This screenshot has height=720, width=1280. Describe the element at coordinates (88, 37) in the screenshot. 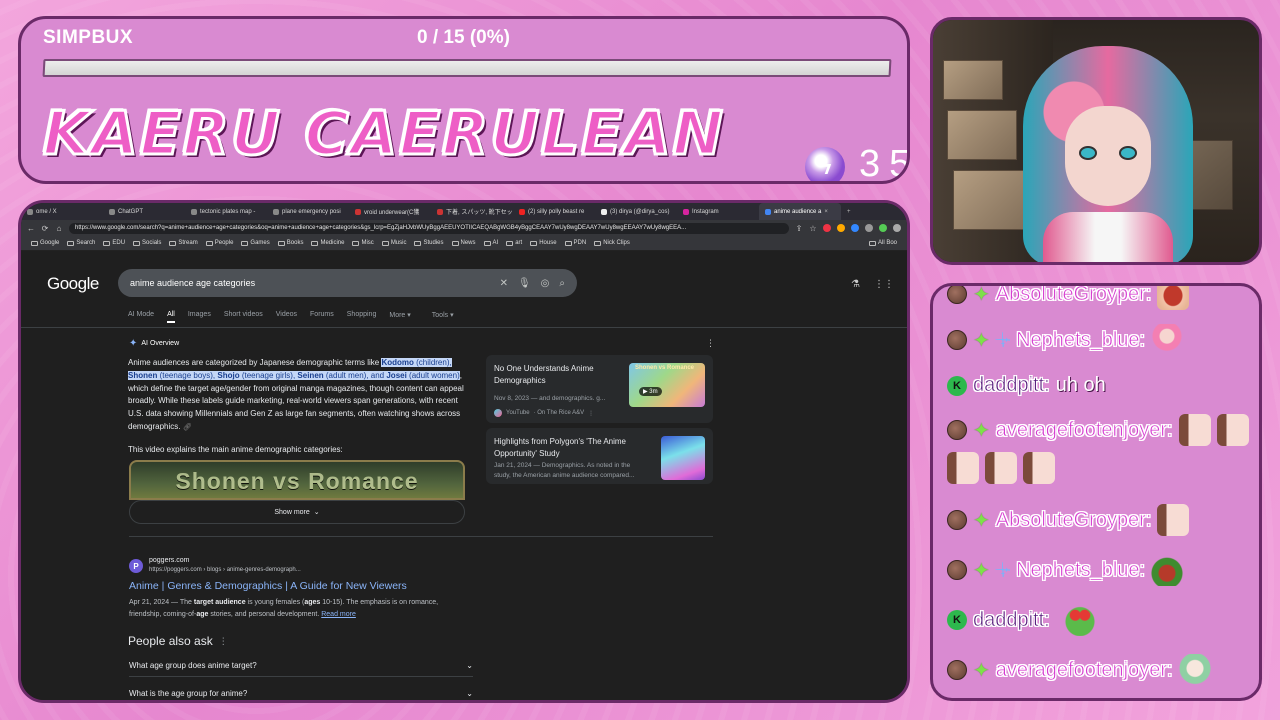

I see `simpbux-label: SIMPBUX` at that location.